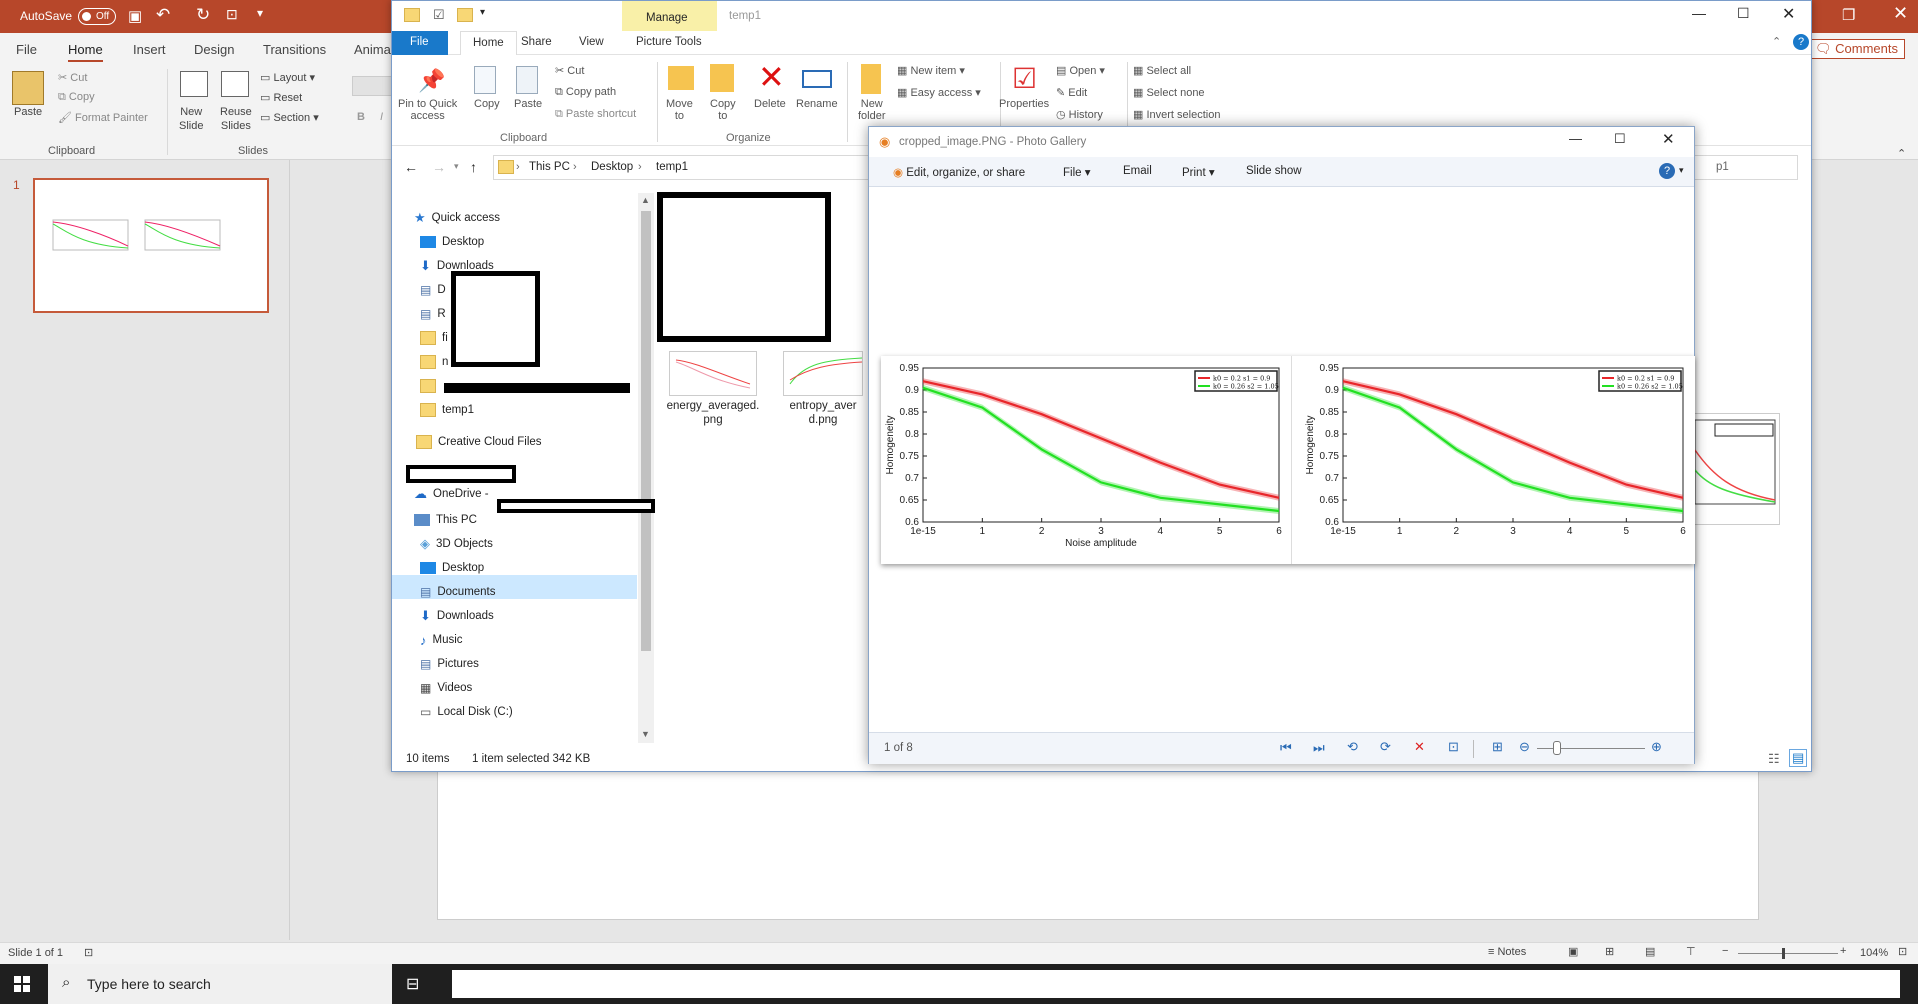 This screenshot has height=1004, width=1918. I want to click on nav-videos: ▦ Videos, so click(446, 688).